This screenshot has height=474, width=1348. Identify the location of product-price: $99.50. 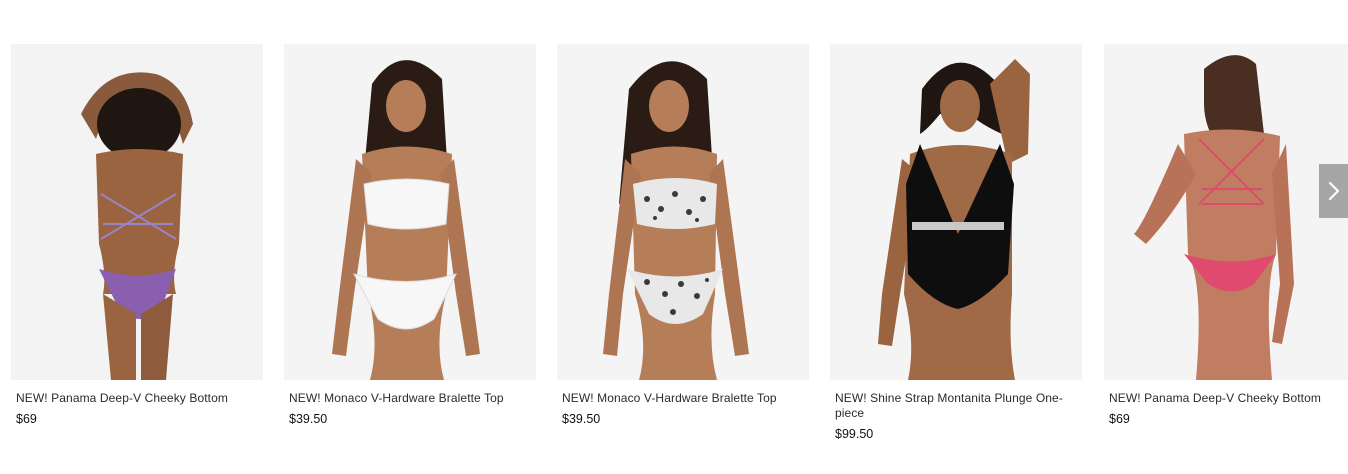
(854, 434).